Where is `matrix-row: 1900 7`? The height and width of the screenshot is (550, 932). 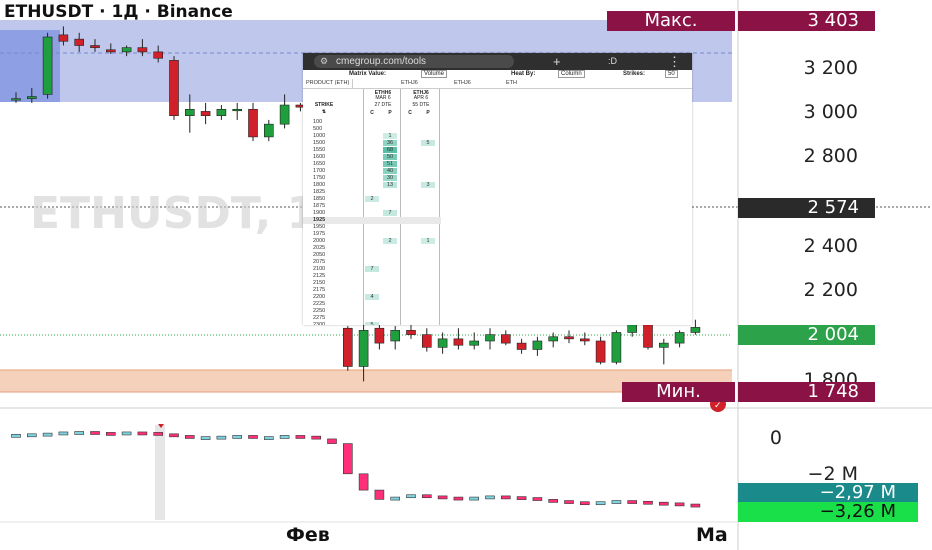
matrix-row: 1900 7 is located at coordinates (372, 213).